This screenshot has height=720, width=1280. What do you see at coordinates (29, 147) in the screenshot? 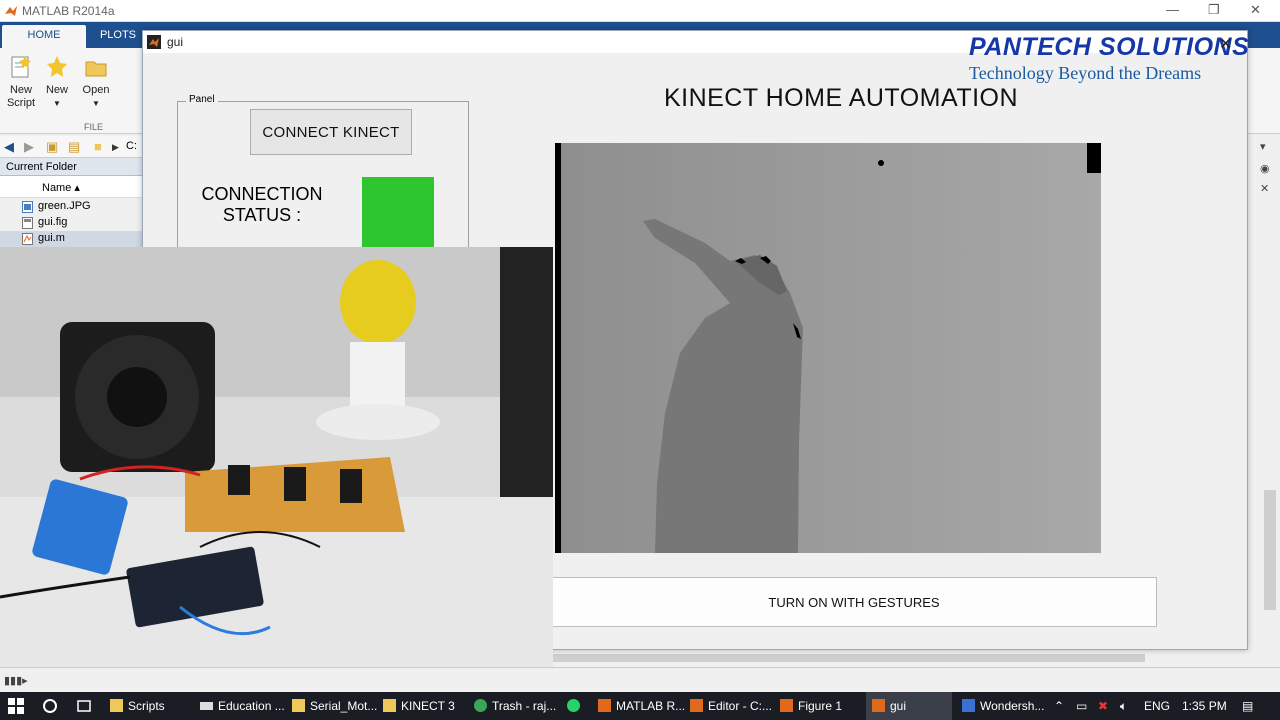
I see `forward-arrow-icon: ▶` at bounding box center [29, 147].